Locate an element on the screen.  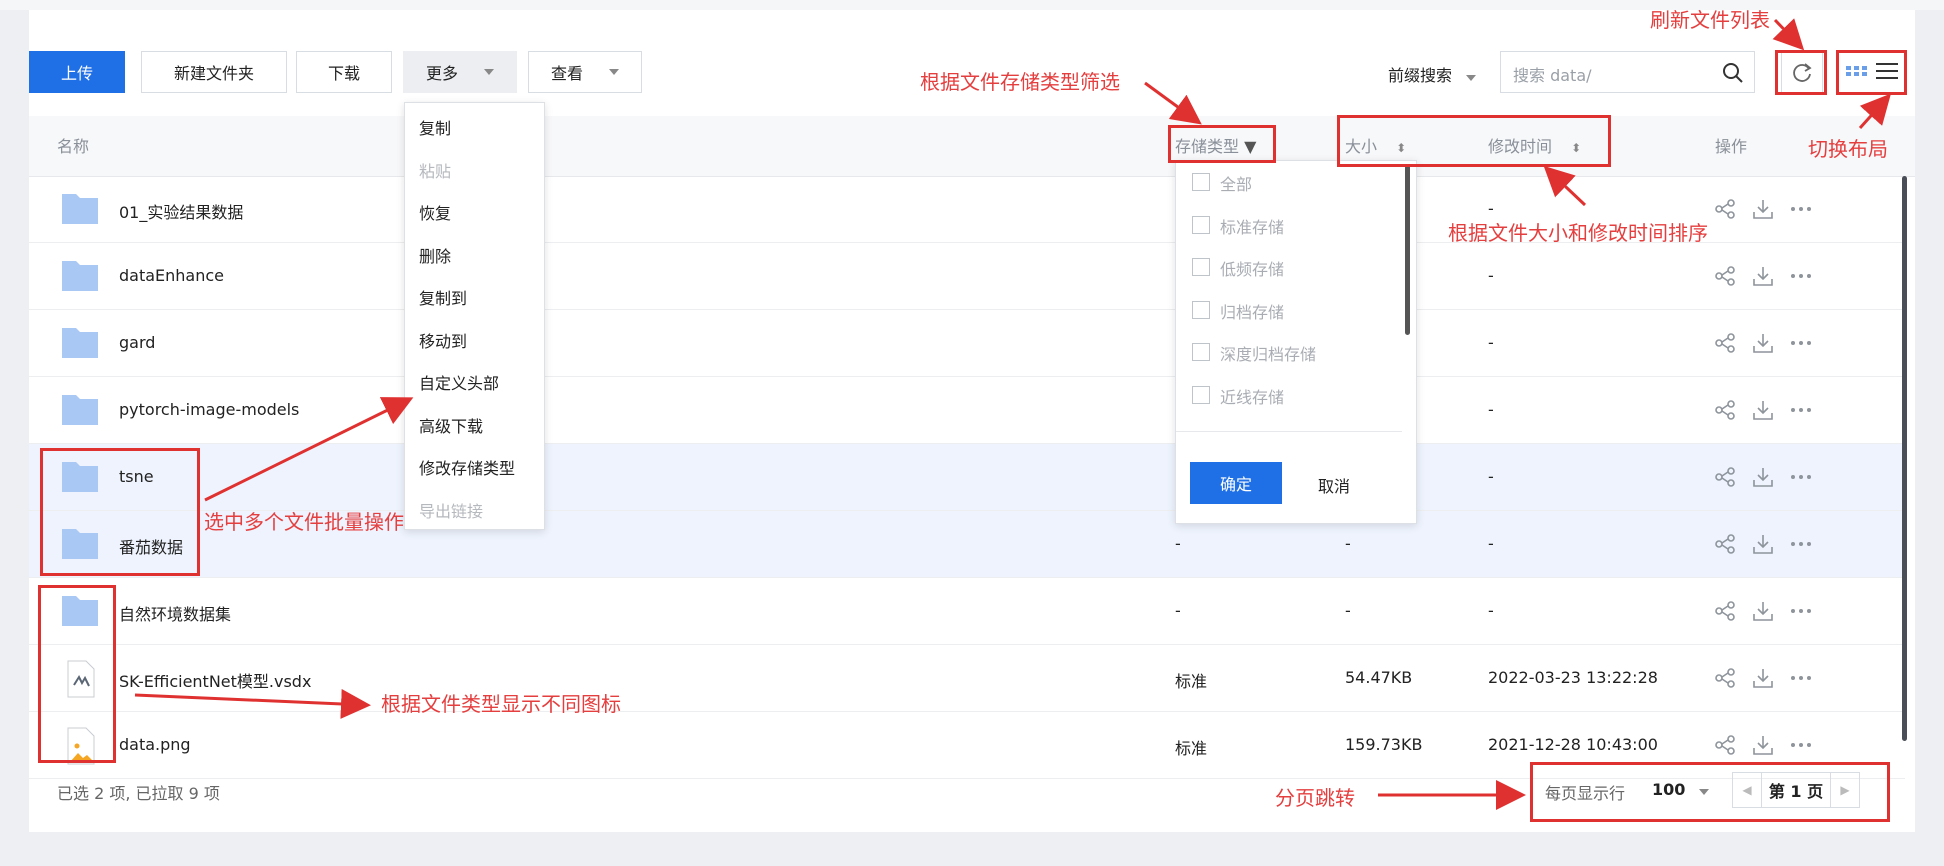
annotation-refresh: 刷新文件列表 is located at coordinates (1710, 20).